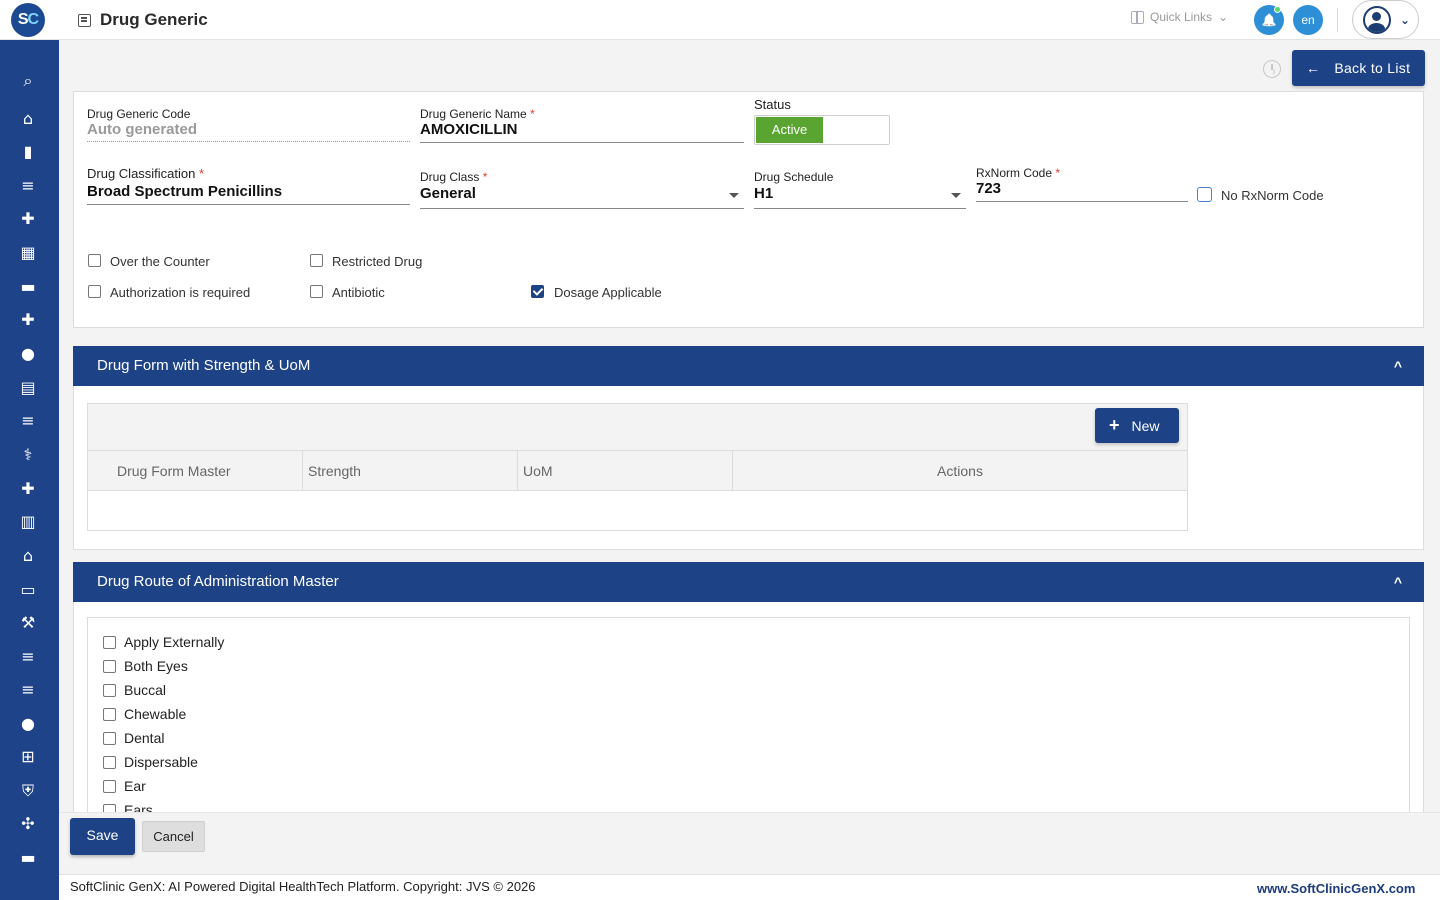 Image resolution: width=1440 pixels, height=900 pixels. What do you see at coordinates (28, 81) in the screenshot?
I see `search-icon: ⌕` at bounding box center [28, 81].